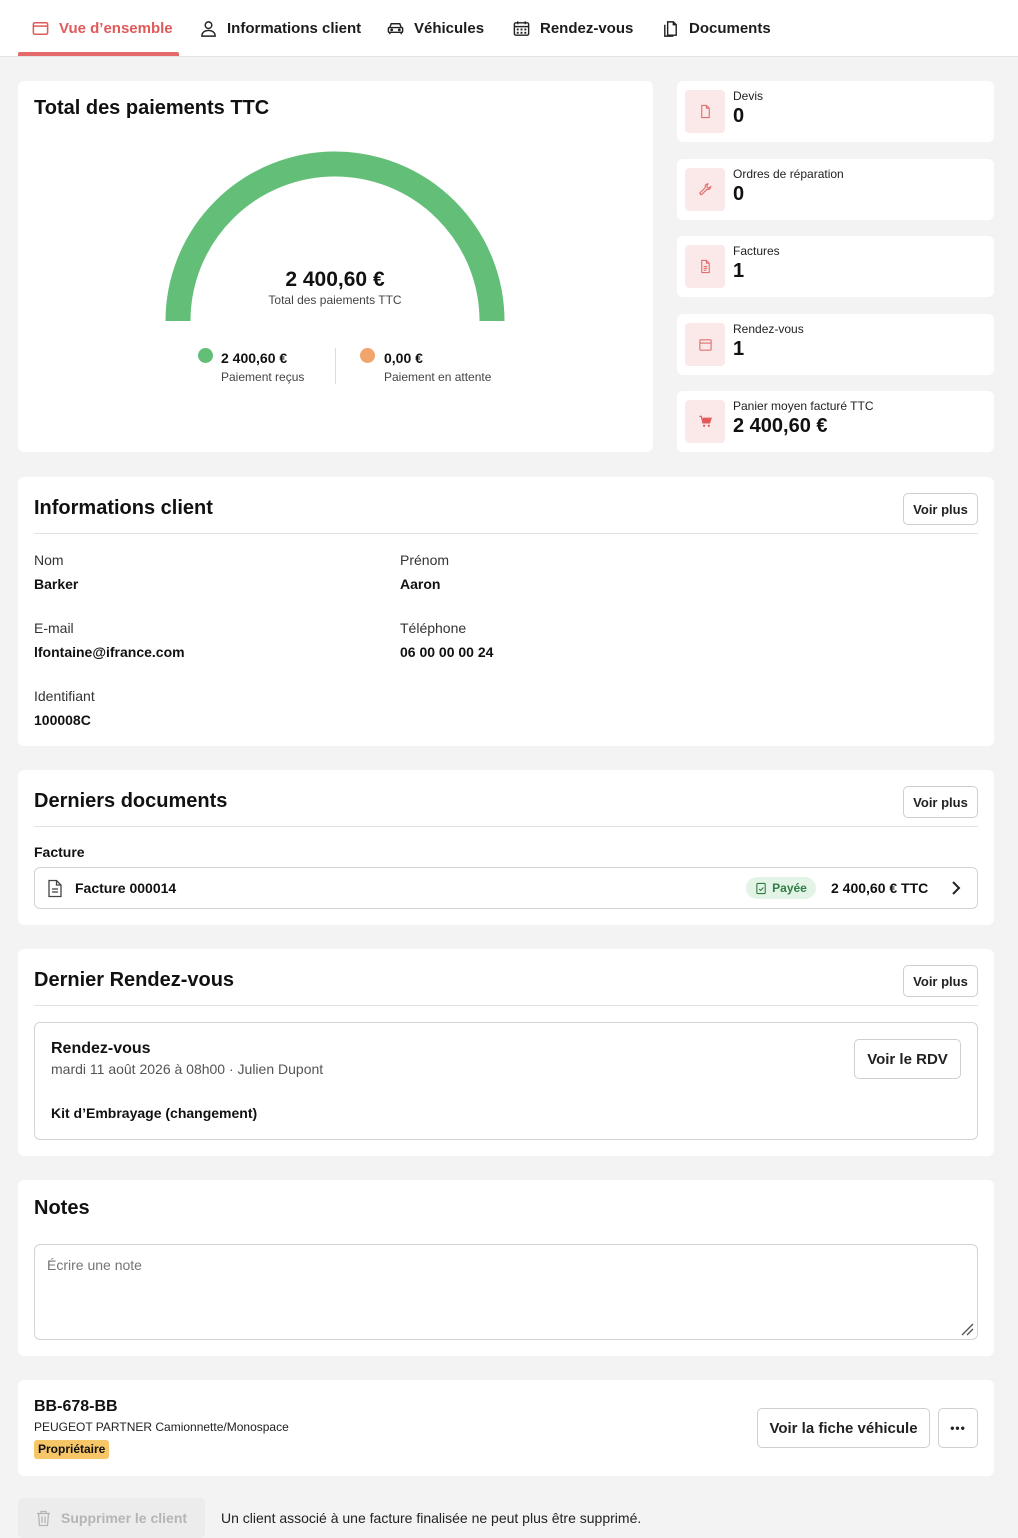 The height and width of the screenshot is (1538, 1018). Describe the element at coordinates (940, 802) in the screenshot. I see `documents-more-button: Voir plus` at that location.